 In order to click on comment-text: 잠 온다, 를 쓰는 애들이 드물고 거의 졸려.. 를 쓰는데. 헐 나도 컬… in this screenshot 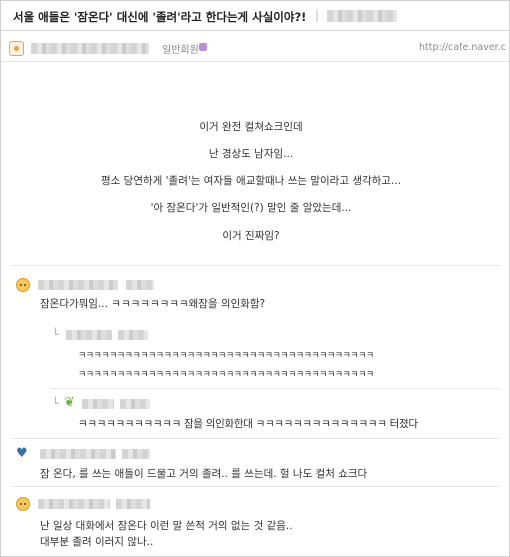, I will do `click(204, 474)`.